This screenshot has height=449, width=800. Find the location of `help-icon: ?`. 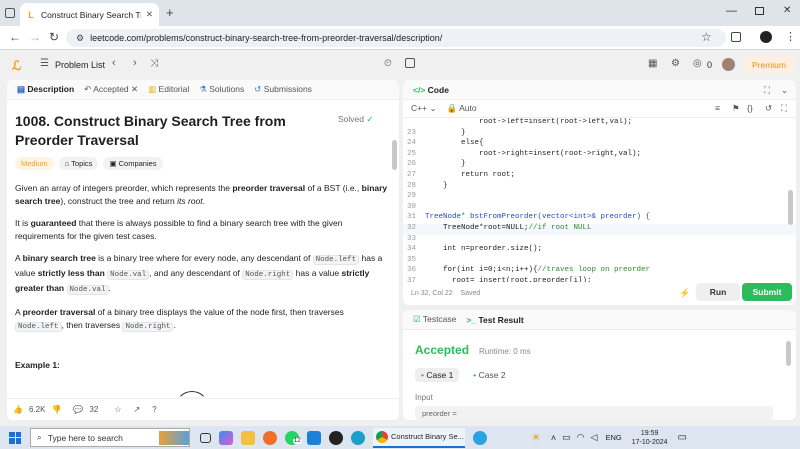

help-icon: ? is located at coordinates (154, 409).